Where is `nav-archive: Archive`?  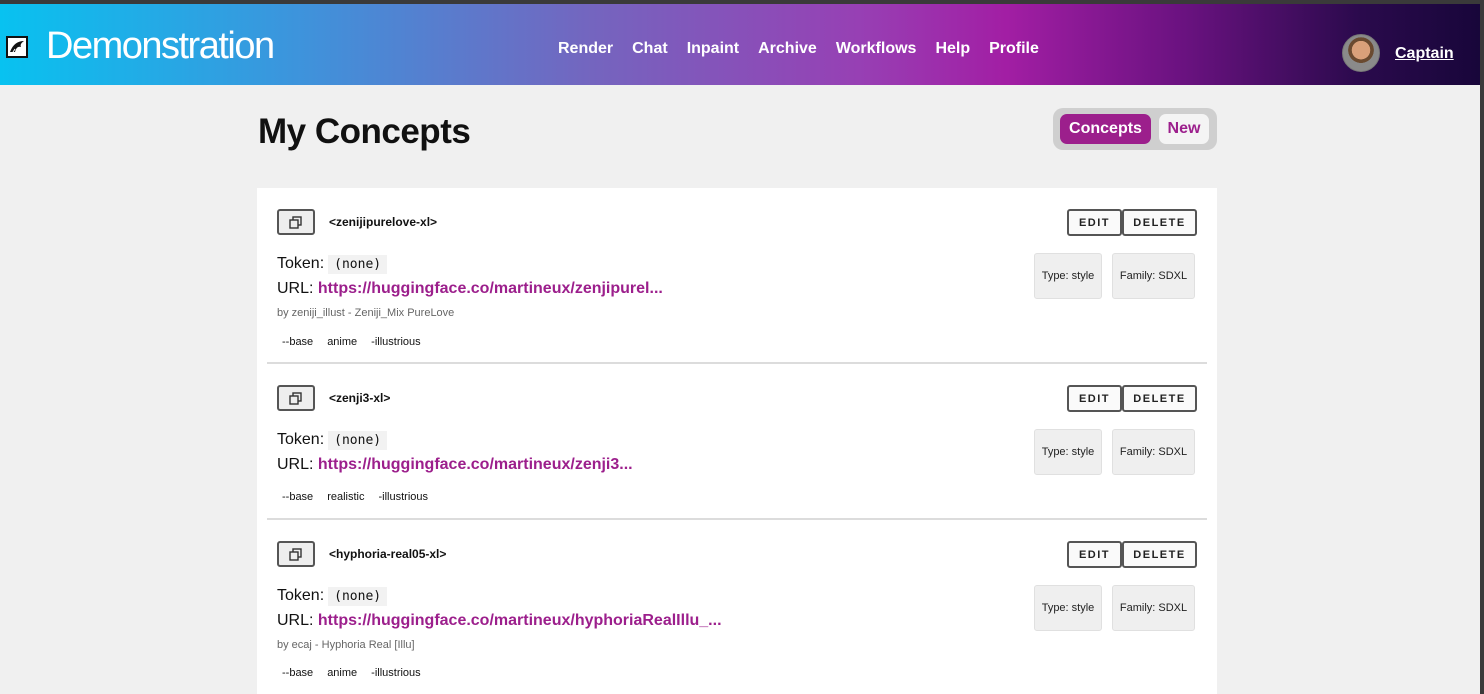
nav-archive: Archive is located at coordinates (787, 49).